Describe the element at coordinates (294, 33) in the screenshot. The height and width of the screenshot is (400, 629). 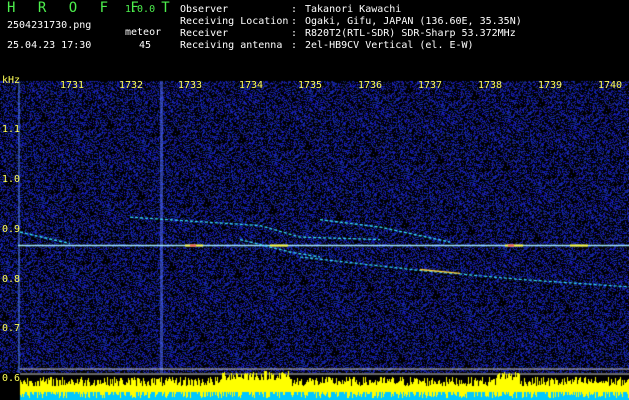
I see `receiver-colon: :` at that location.